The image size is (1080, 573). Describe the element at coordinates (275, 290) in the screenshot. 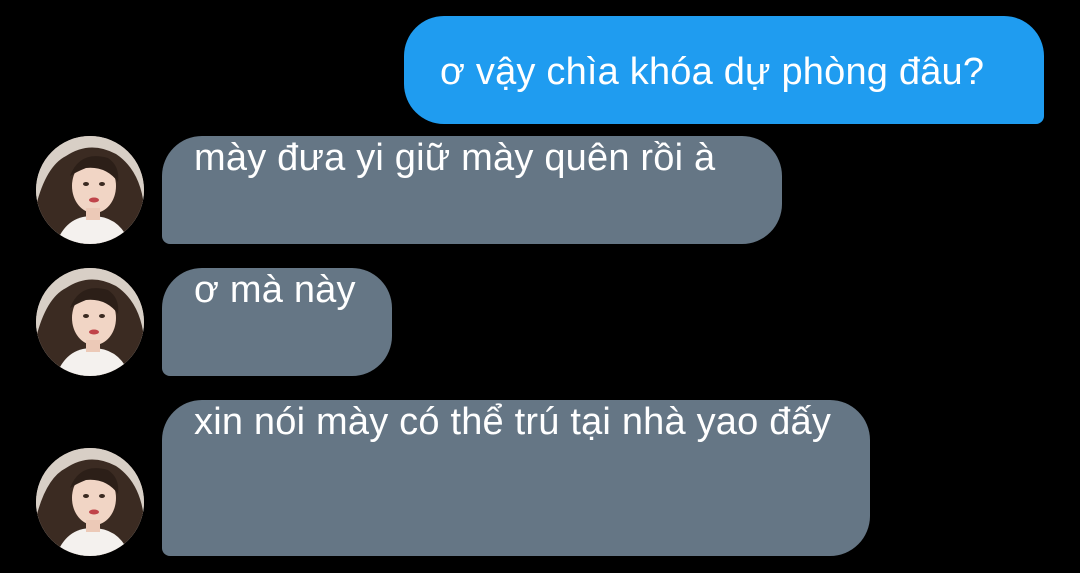

I see `message-text: ơ mà này` at that location.